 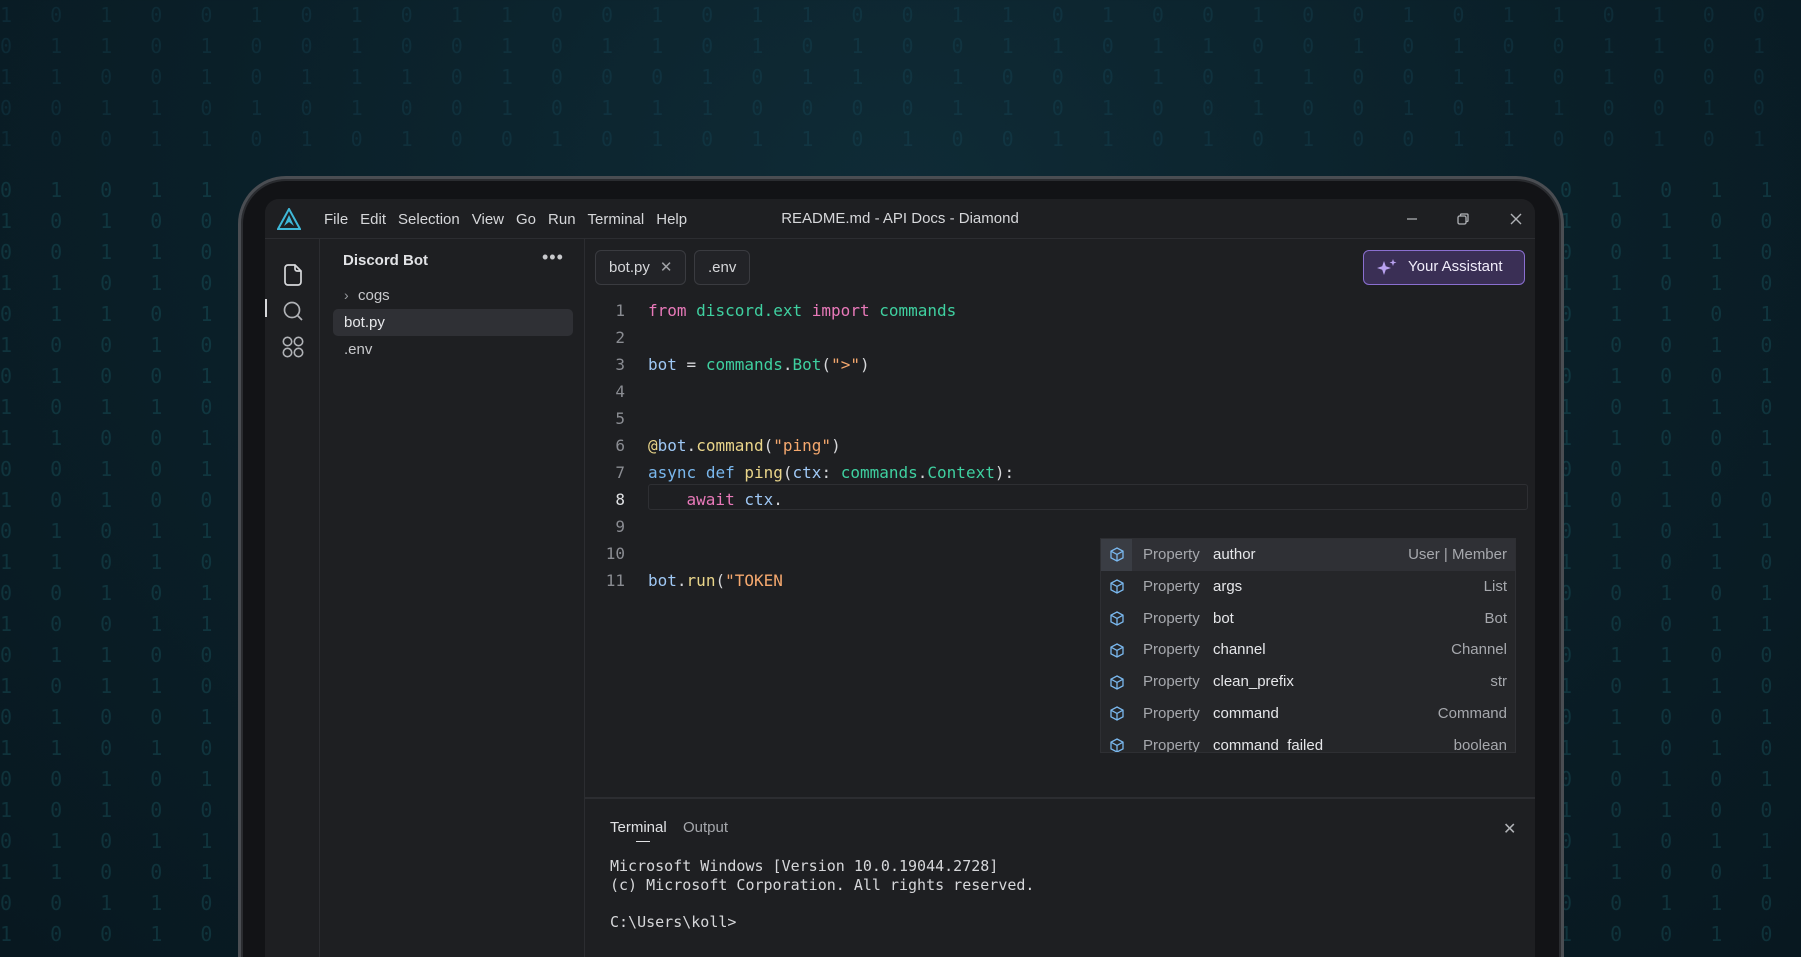 I want to click on tab-env: .env, so click(x=722, y=267).